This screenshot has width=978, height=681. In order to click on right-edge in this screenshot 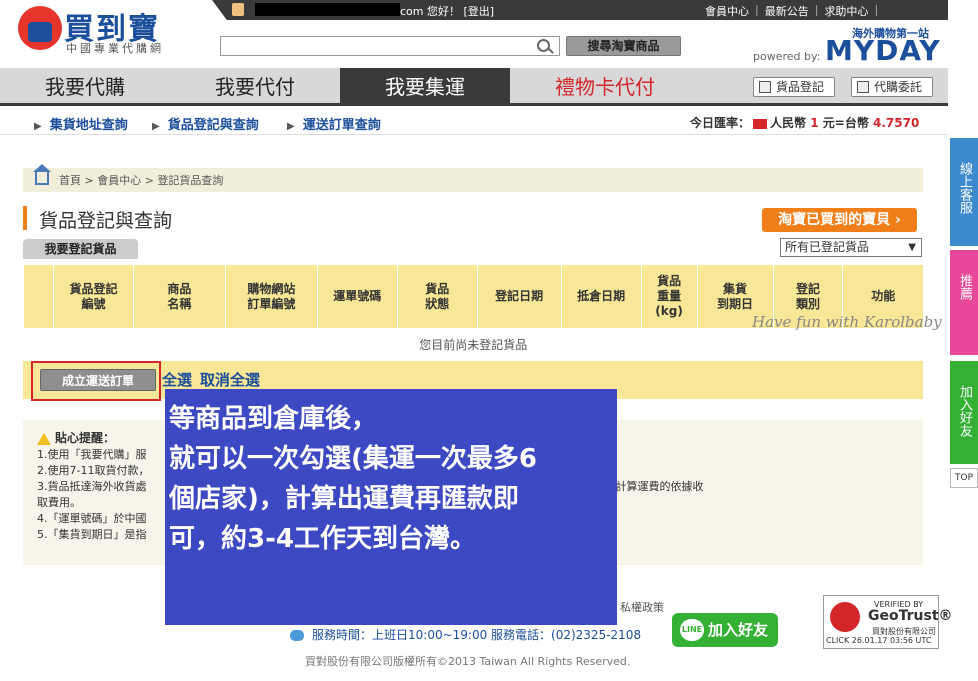, I will do `click(963, 68)`.